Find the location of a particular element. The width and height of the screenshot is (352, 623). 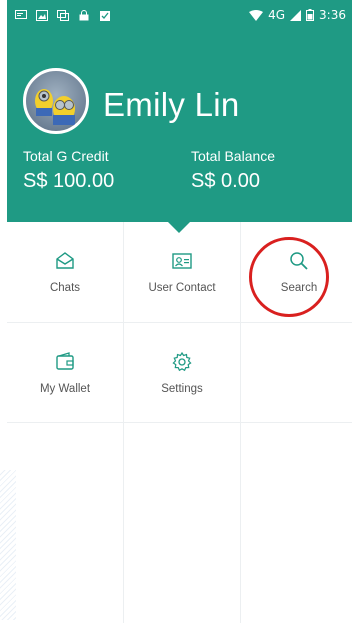

status-icons-left is located at coordinates (63, 15).